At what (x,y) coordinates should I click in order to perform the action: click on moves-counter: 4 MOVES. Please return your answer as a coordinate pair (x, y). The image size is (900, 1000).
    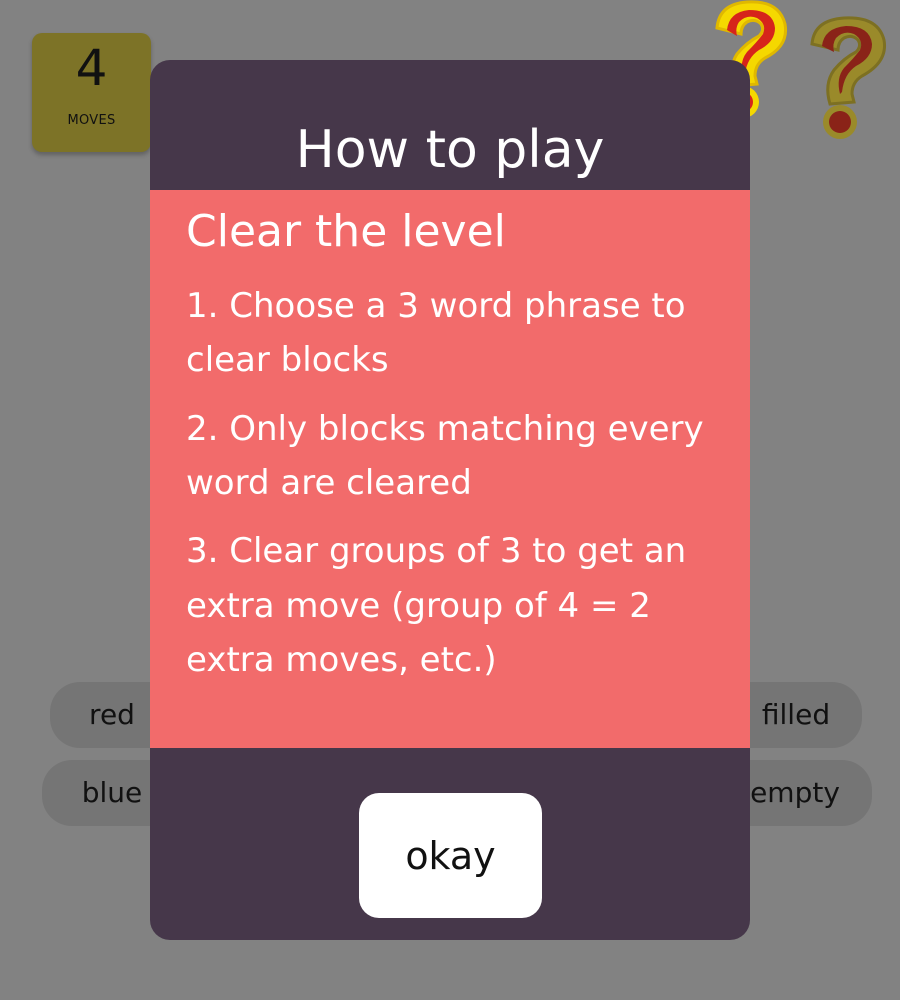
    Looking at the image, I should click on (91, 92).